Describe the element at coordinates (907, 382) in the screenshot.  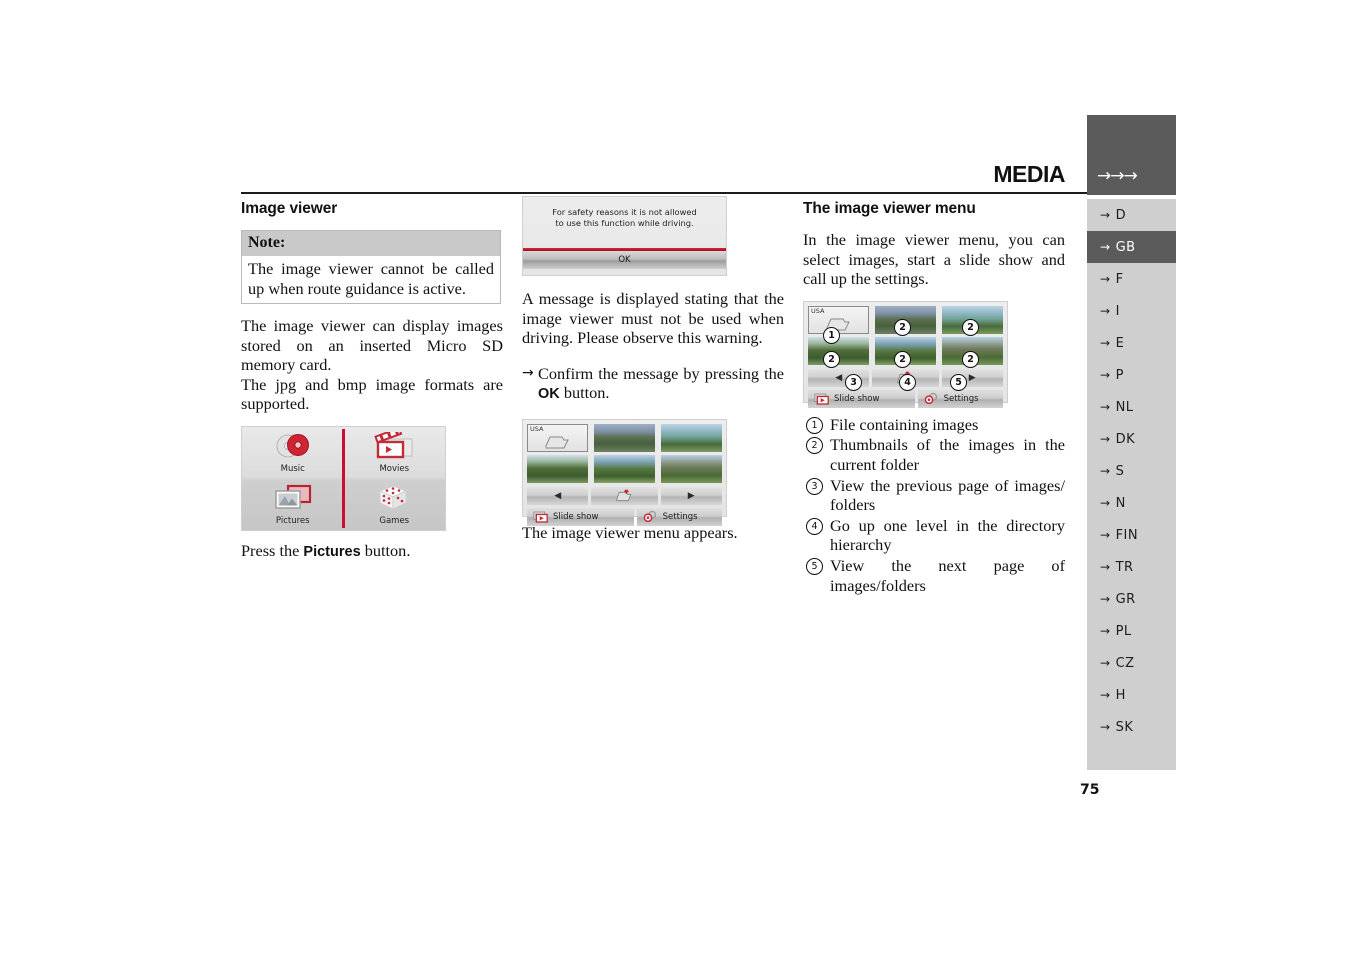
I see `callout-badge-4: 4` at that location.